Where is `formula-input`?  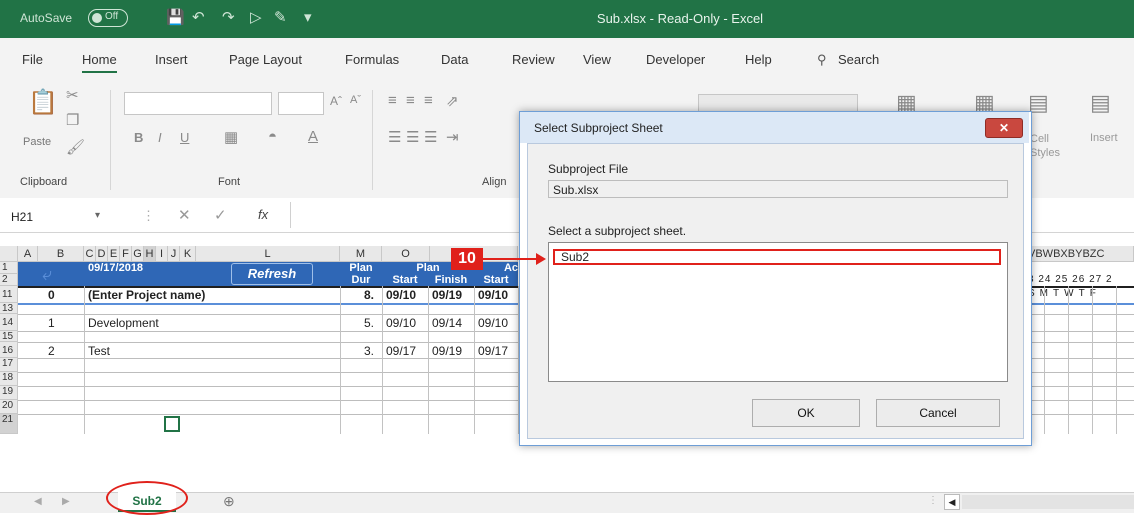 formula-input is located at coordinates (405, 215).